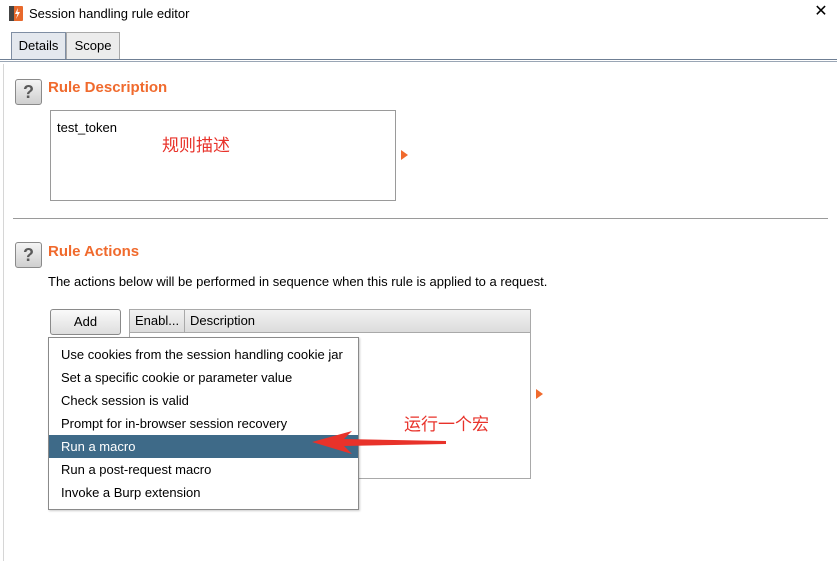 The width and height of the screenshot is (837, 561). Describe the element at coordinates (16, 13) in the screenshot. I see `burp-app-icon` at that location.